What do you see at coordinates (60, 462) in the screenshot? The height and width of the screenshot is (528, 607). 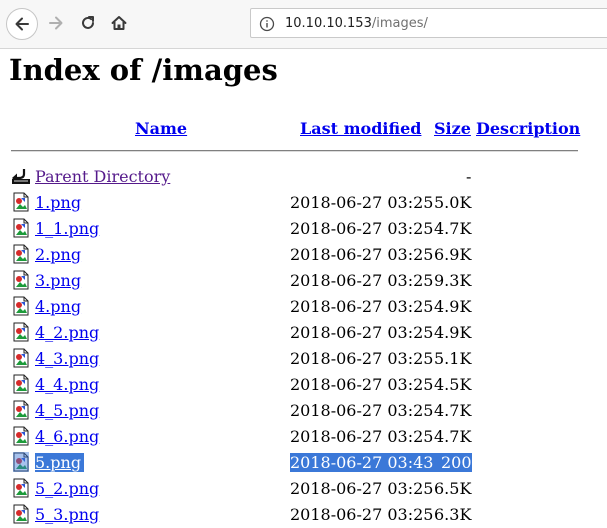 I see `file-link: 5.png` at bounding box center [60, 462].